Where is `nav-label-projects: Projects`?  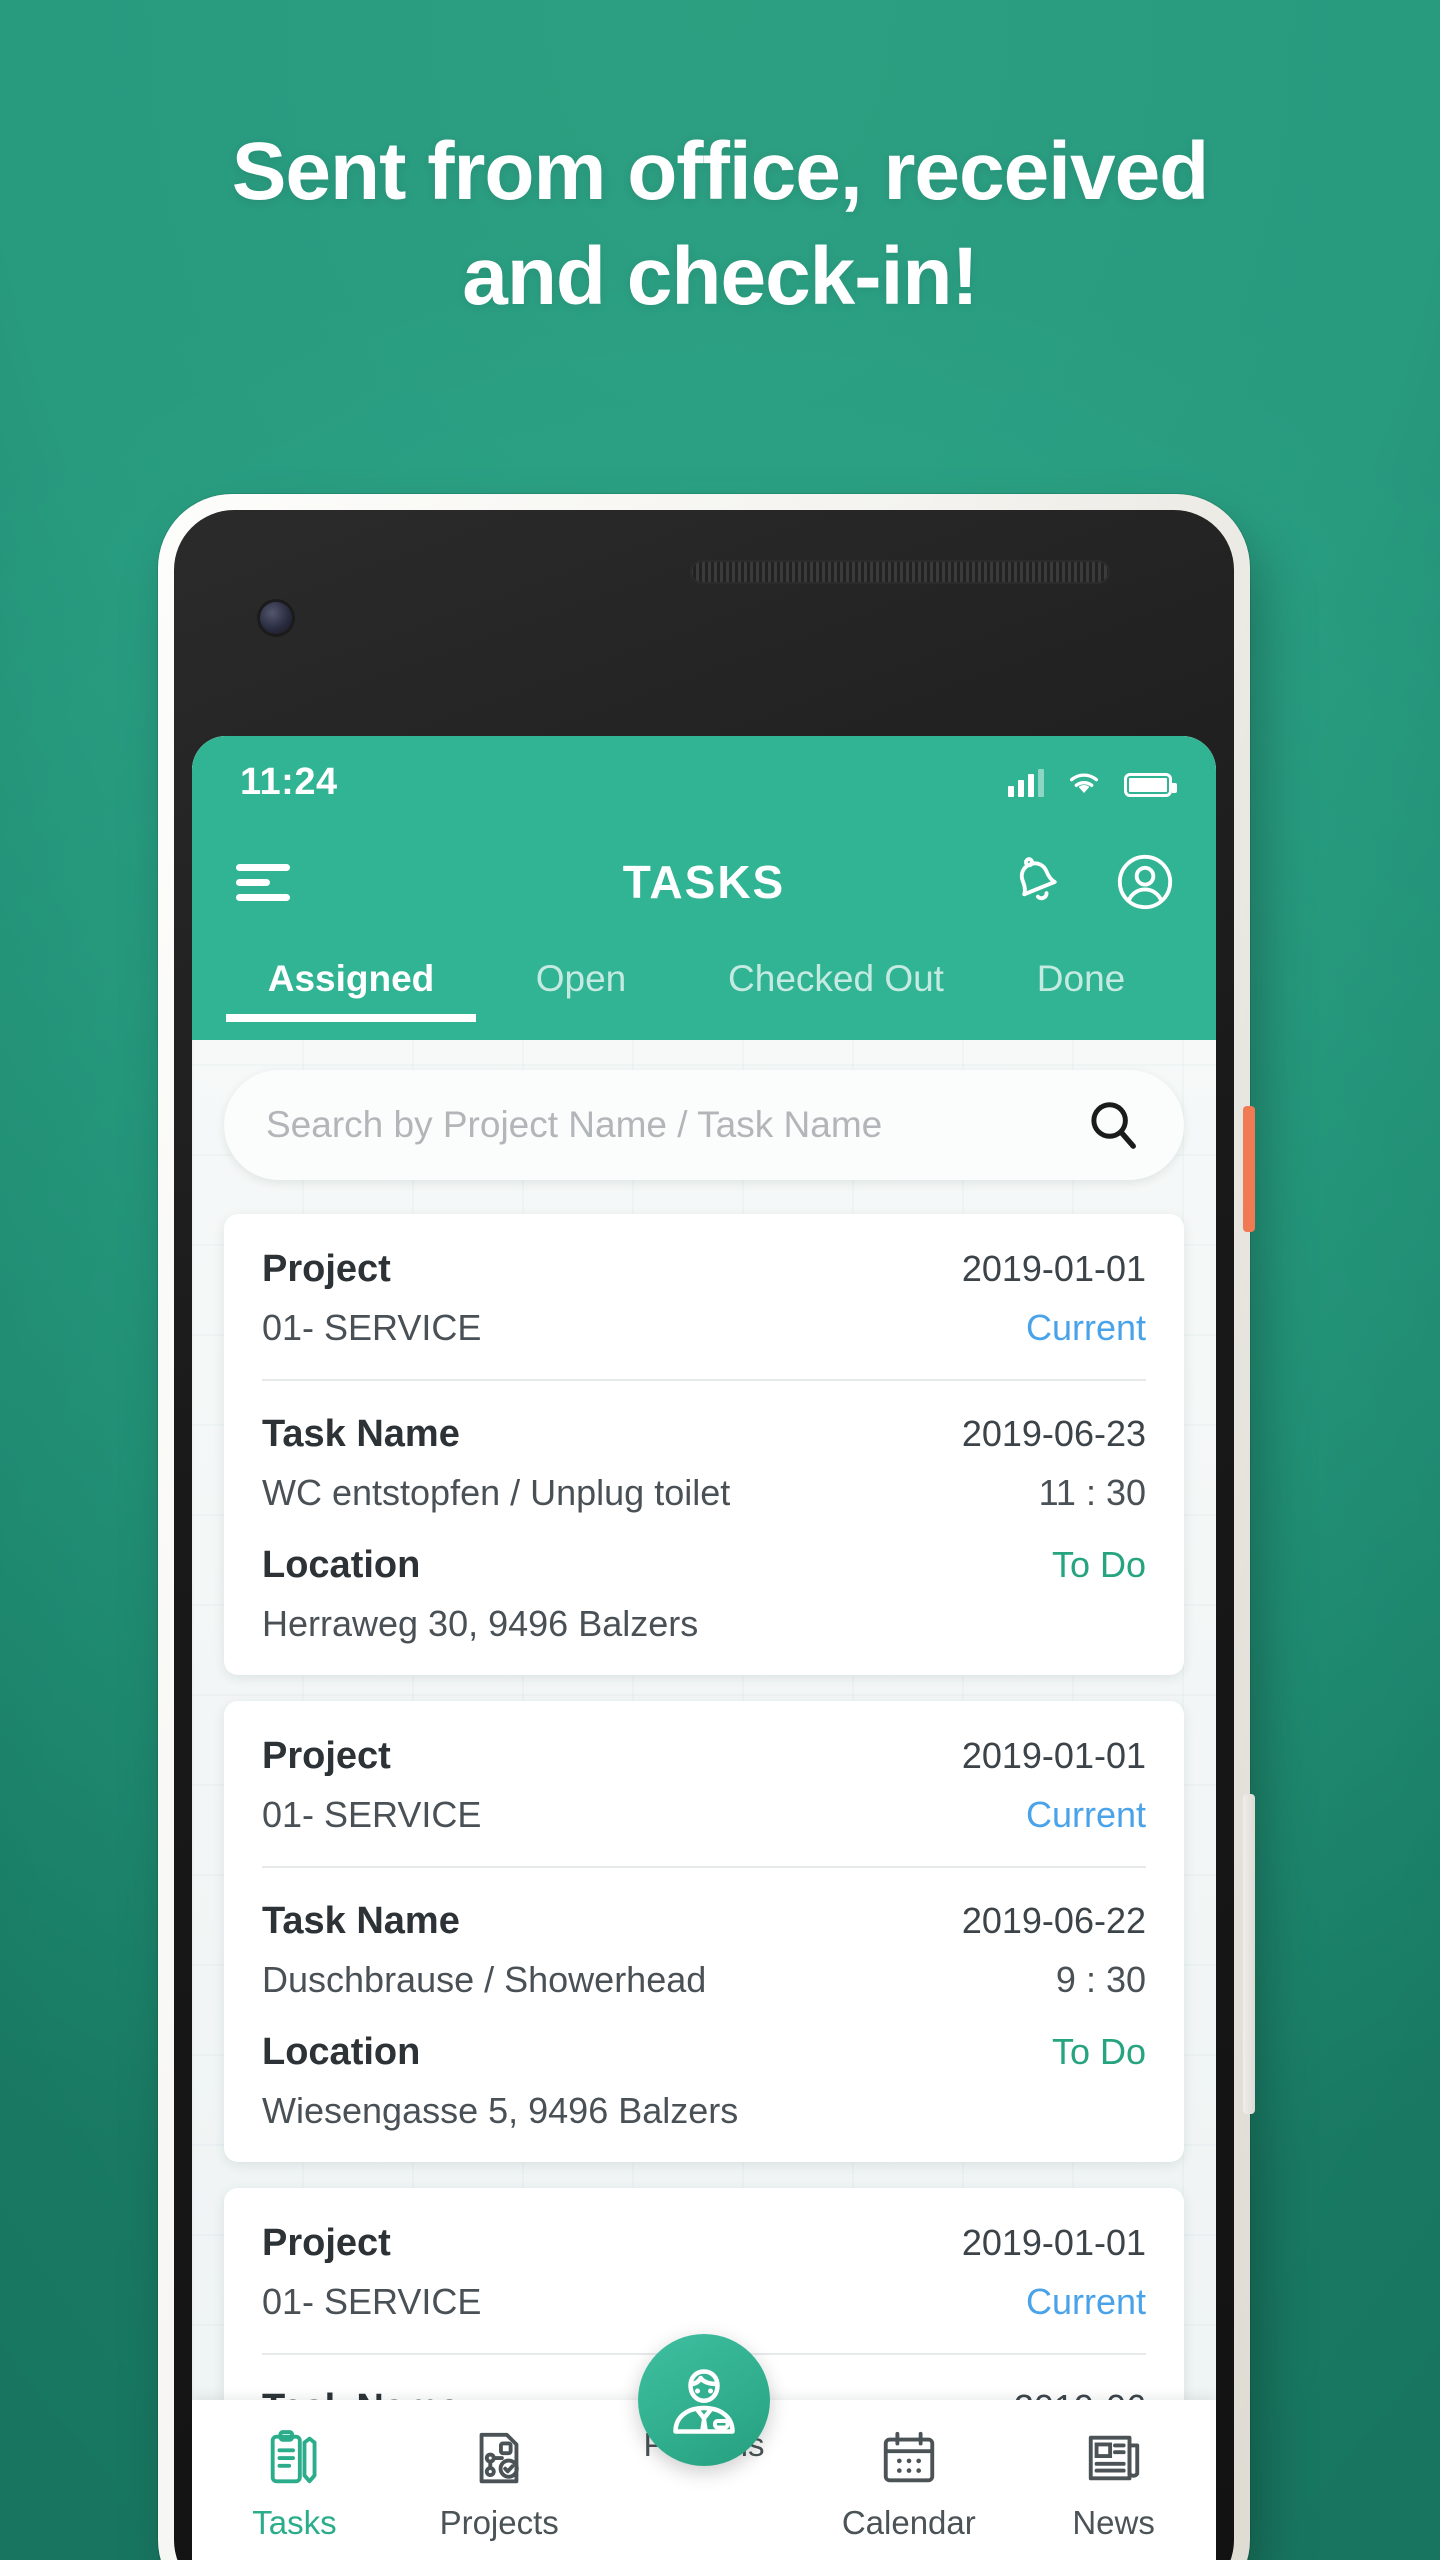
nav-label-projects: Projects is located at coordinates (499, 2522).